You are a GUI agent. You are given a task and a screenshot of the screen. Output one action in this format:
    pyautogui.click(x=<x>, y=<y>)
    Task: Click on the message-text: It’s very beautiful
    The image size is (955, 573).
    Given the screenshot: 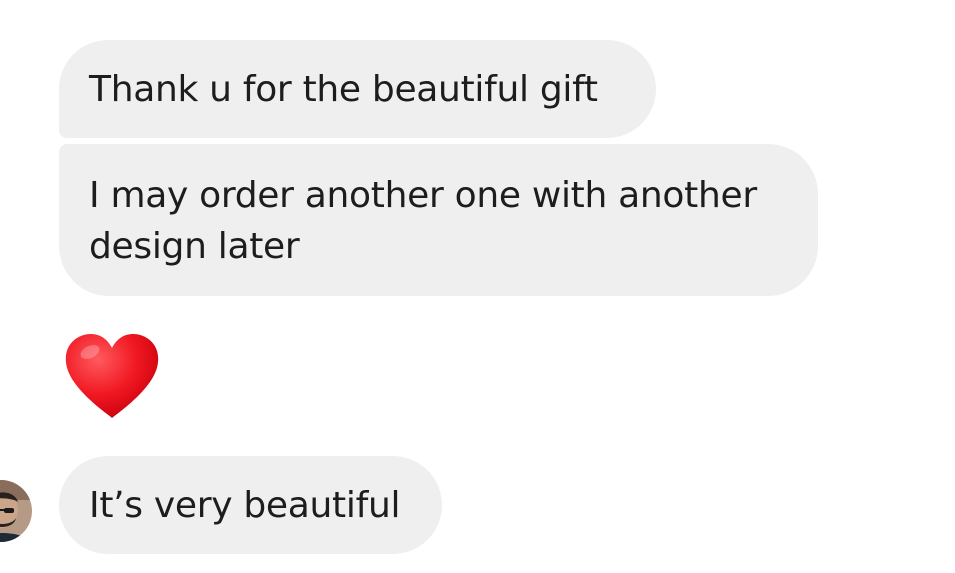 What is the action you would take?
    pyautogui.click(x=245, y=505)
    